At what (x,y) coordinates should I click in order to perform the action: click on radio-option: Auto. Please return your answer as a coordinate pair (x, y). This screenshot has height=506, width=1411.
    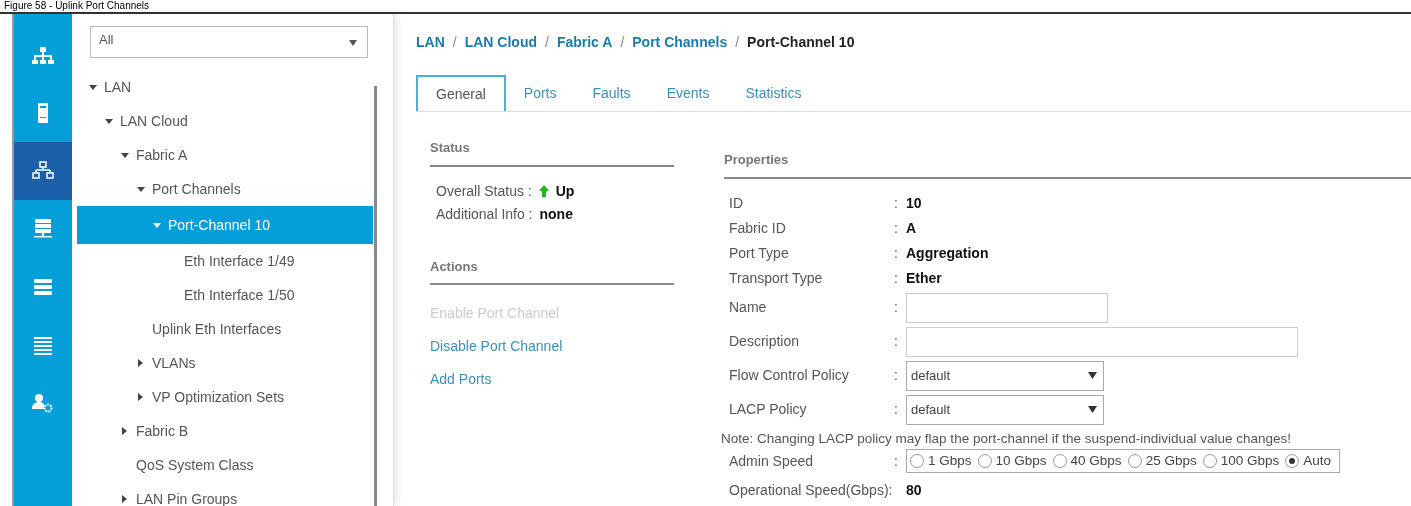
    Looking at the image, I should click on (1308, 461).